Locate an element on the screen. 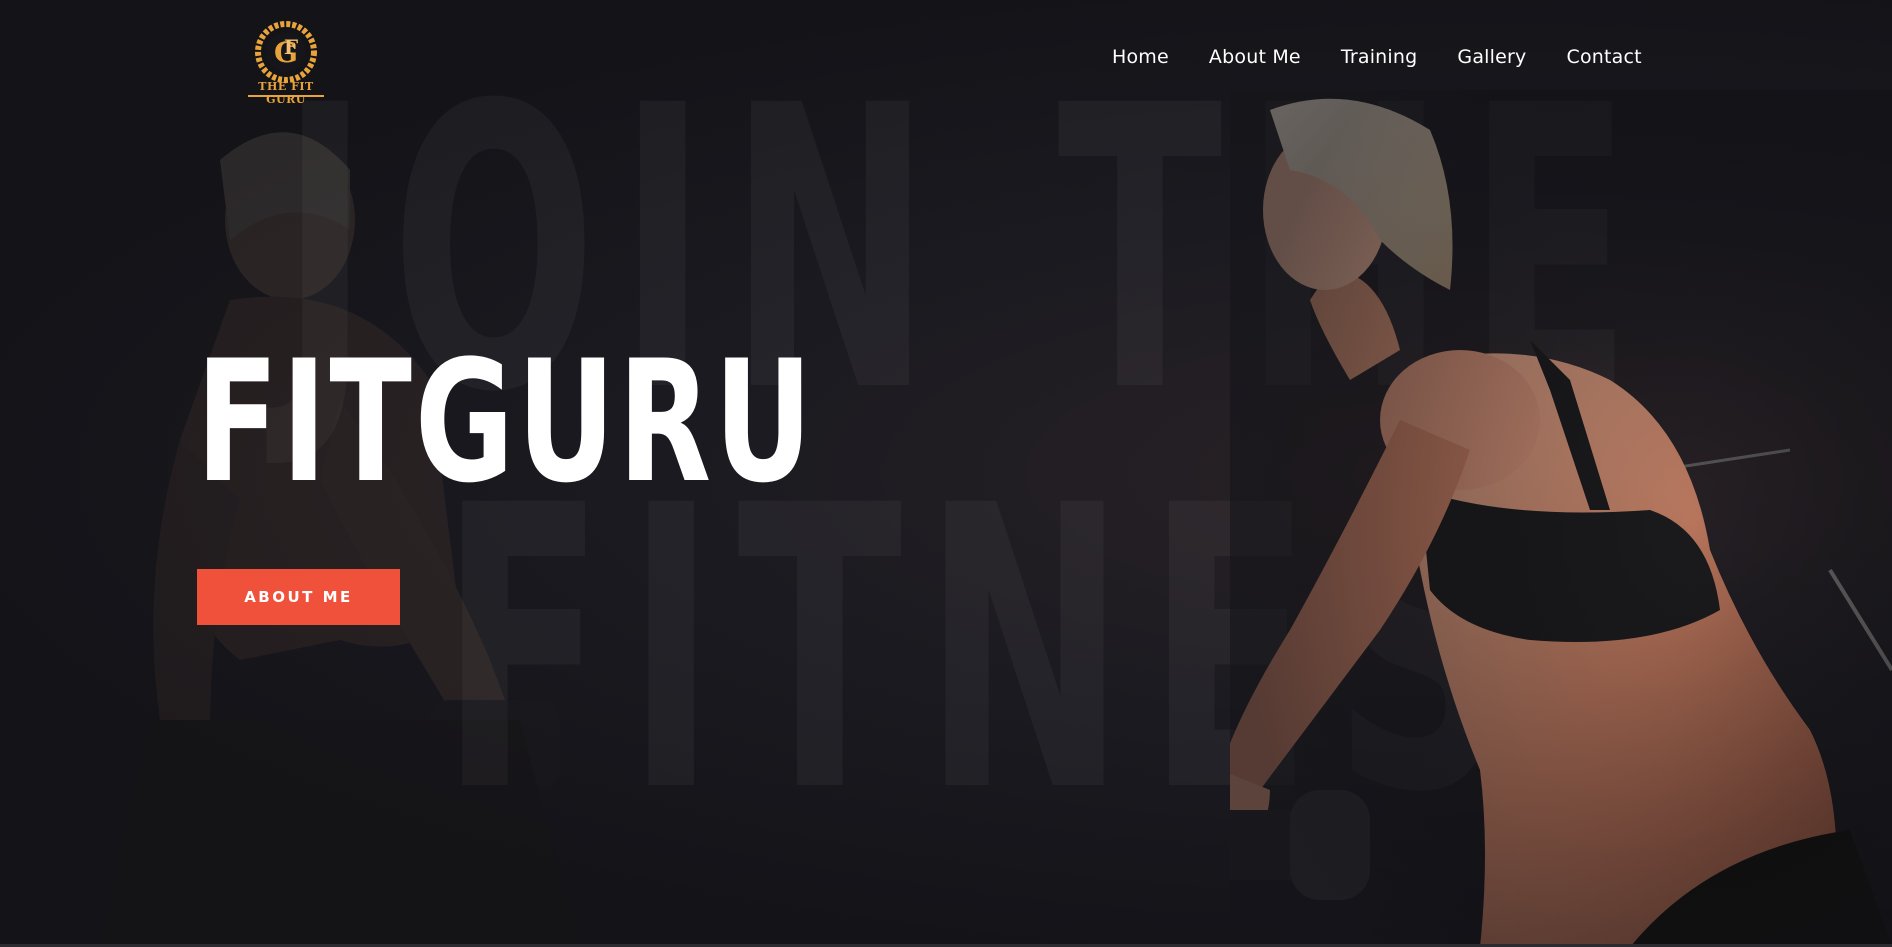  hero-title: FITGURU is located at coordinates (506, 422).